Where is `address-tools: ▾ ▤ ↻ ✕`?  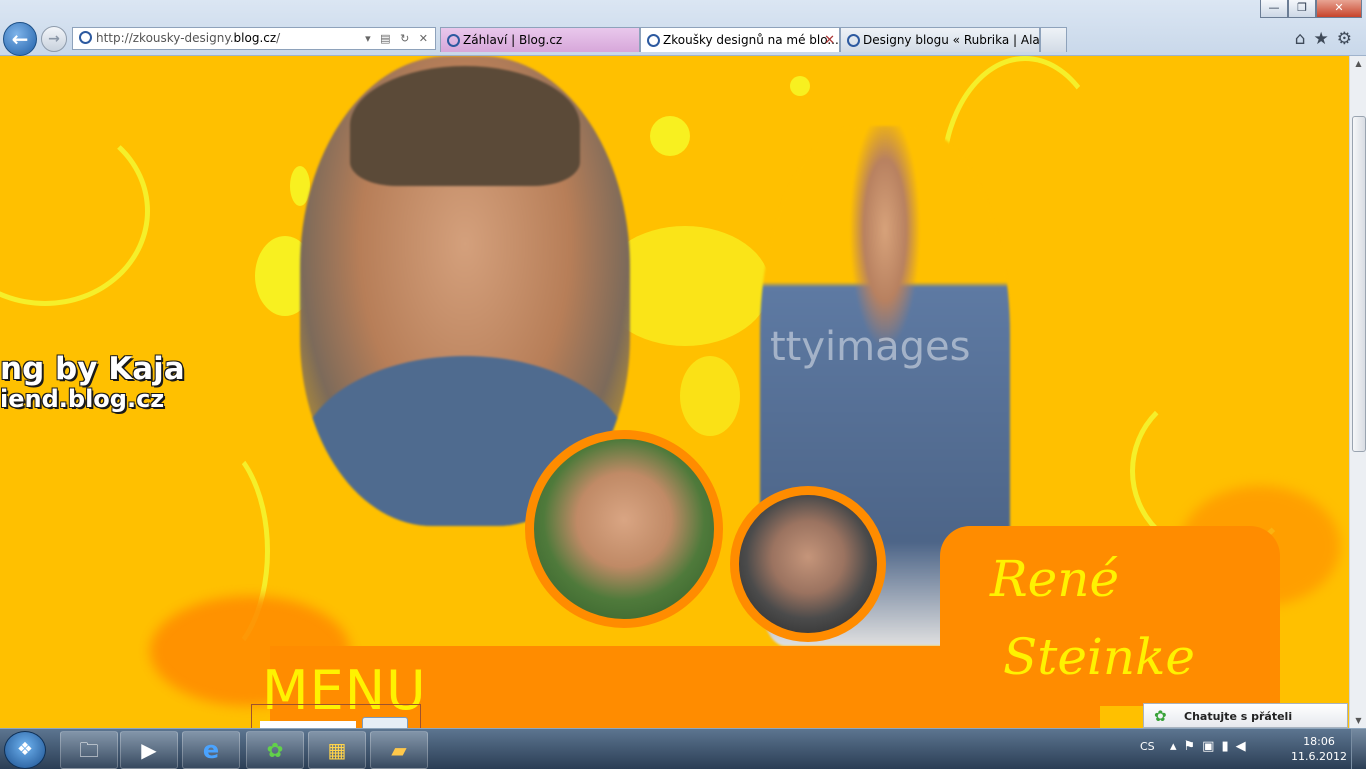 address-tools: ▾ ▤ ↻ ✕ is located at coordinates (398, 38).